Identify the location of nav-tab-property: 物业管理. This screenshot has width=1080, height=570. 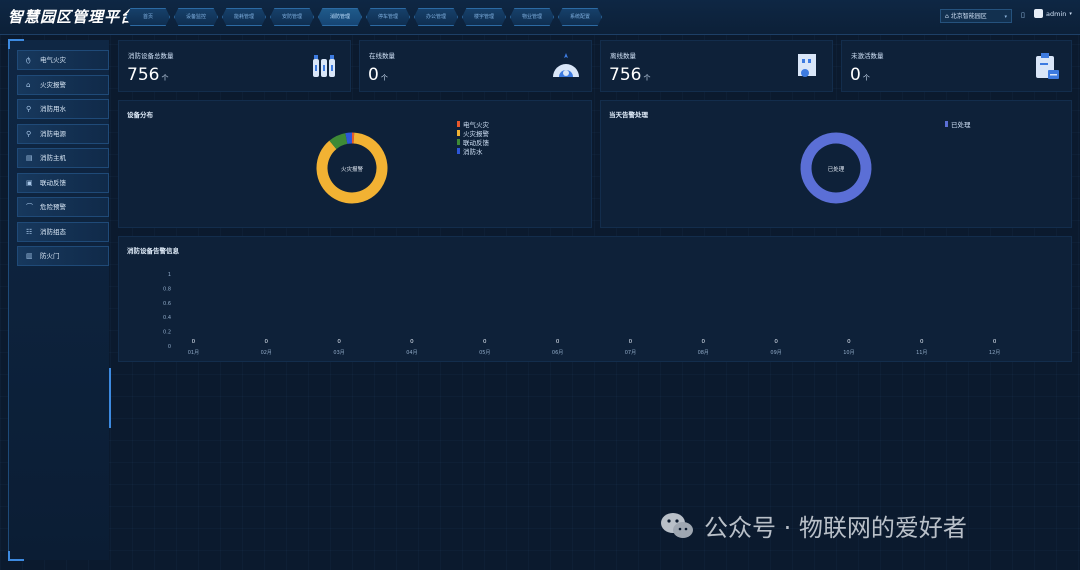
(532, 17).